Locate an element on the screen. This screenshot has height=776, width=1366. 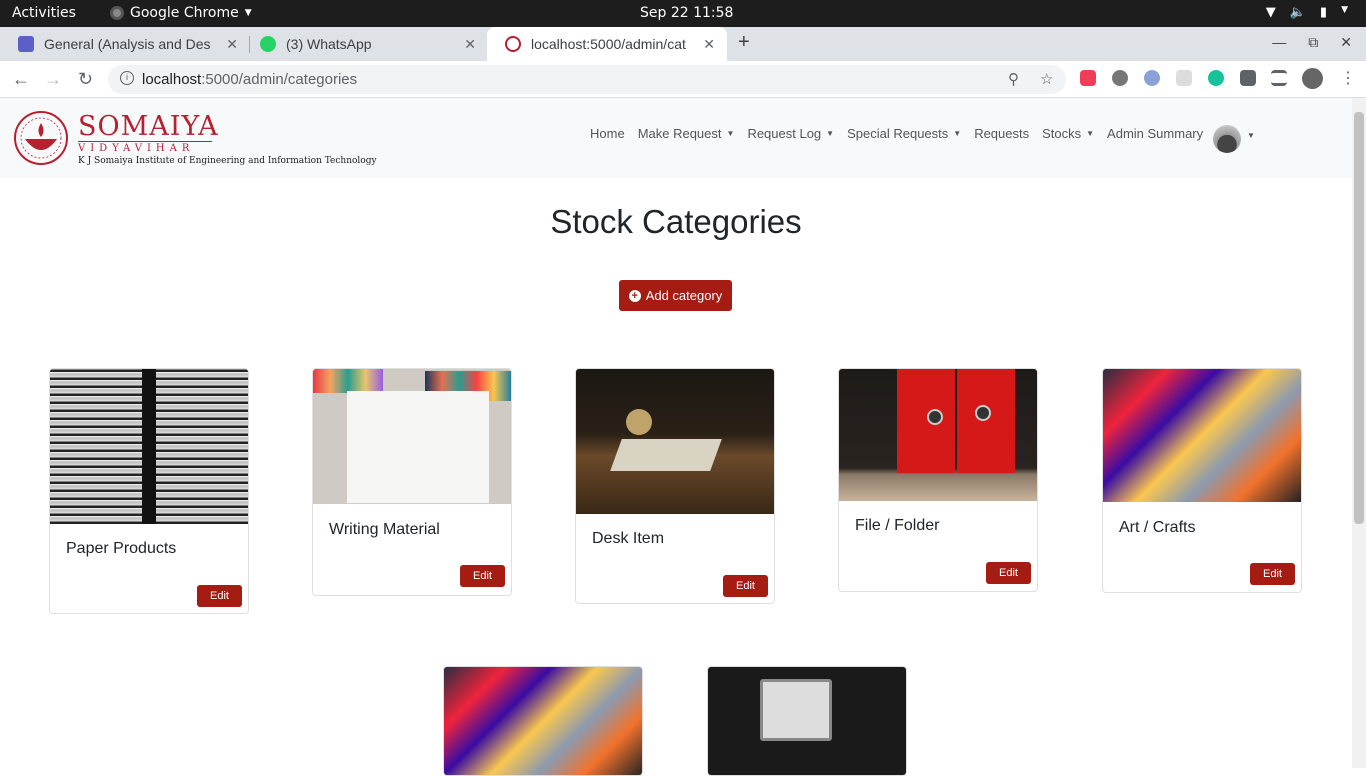
somaiya-favicon-icon is located at coordinates (513, 44).